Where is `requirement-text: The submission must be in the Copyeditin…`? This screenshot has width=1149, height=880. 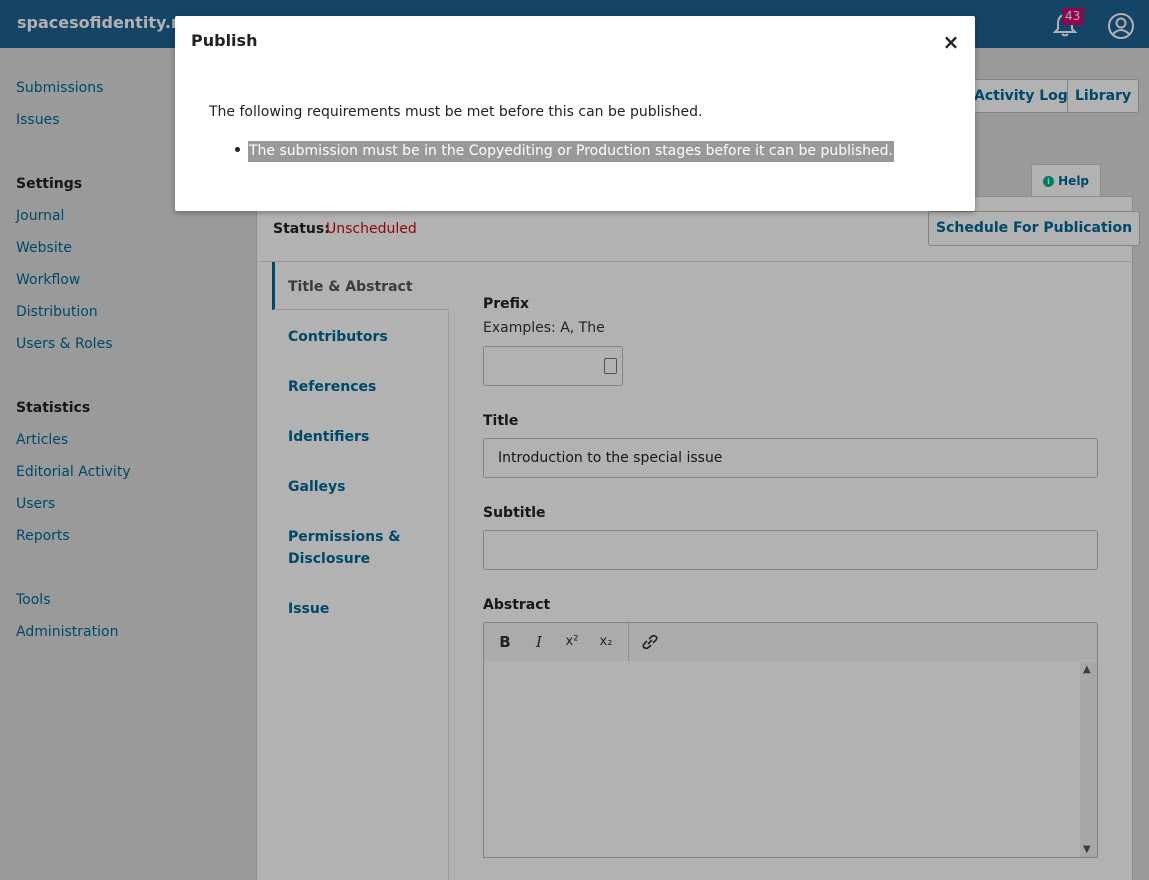
requirement-text: The submission must be in the Copyeditin… is located at coordinates (571, 151).